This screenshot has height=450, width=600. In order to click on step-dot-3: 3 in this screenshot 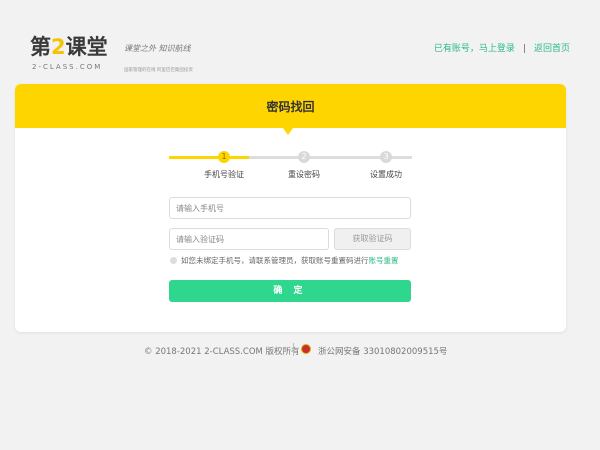, I will do `click(386, 157)`.